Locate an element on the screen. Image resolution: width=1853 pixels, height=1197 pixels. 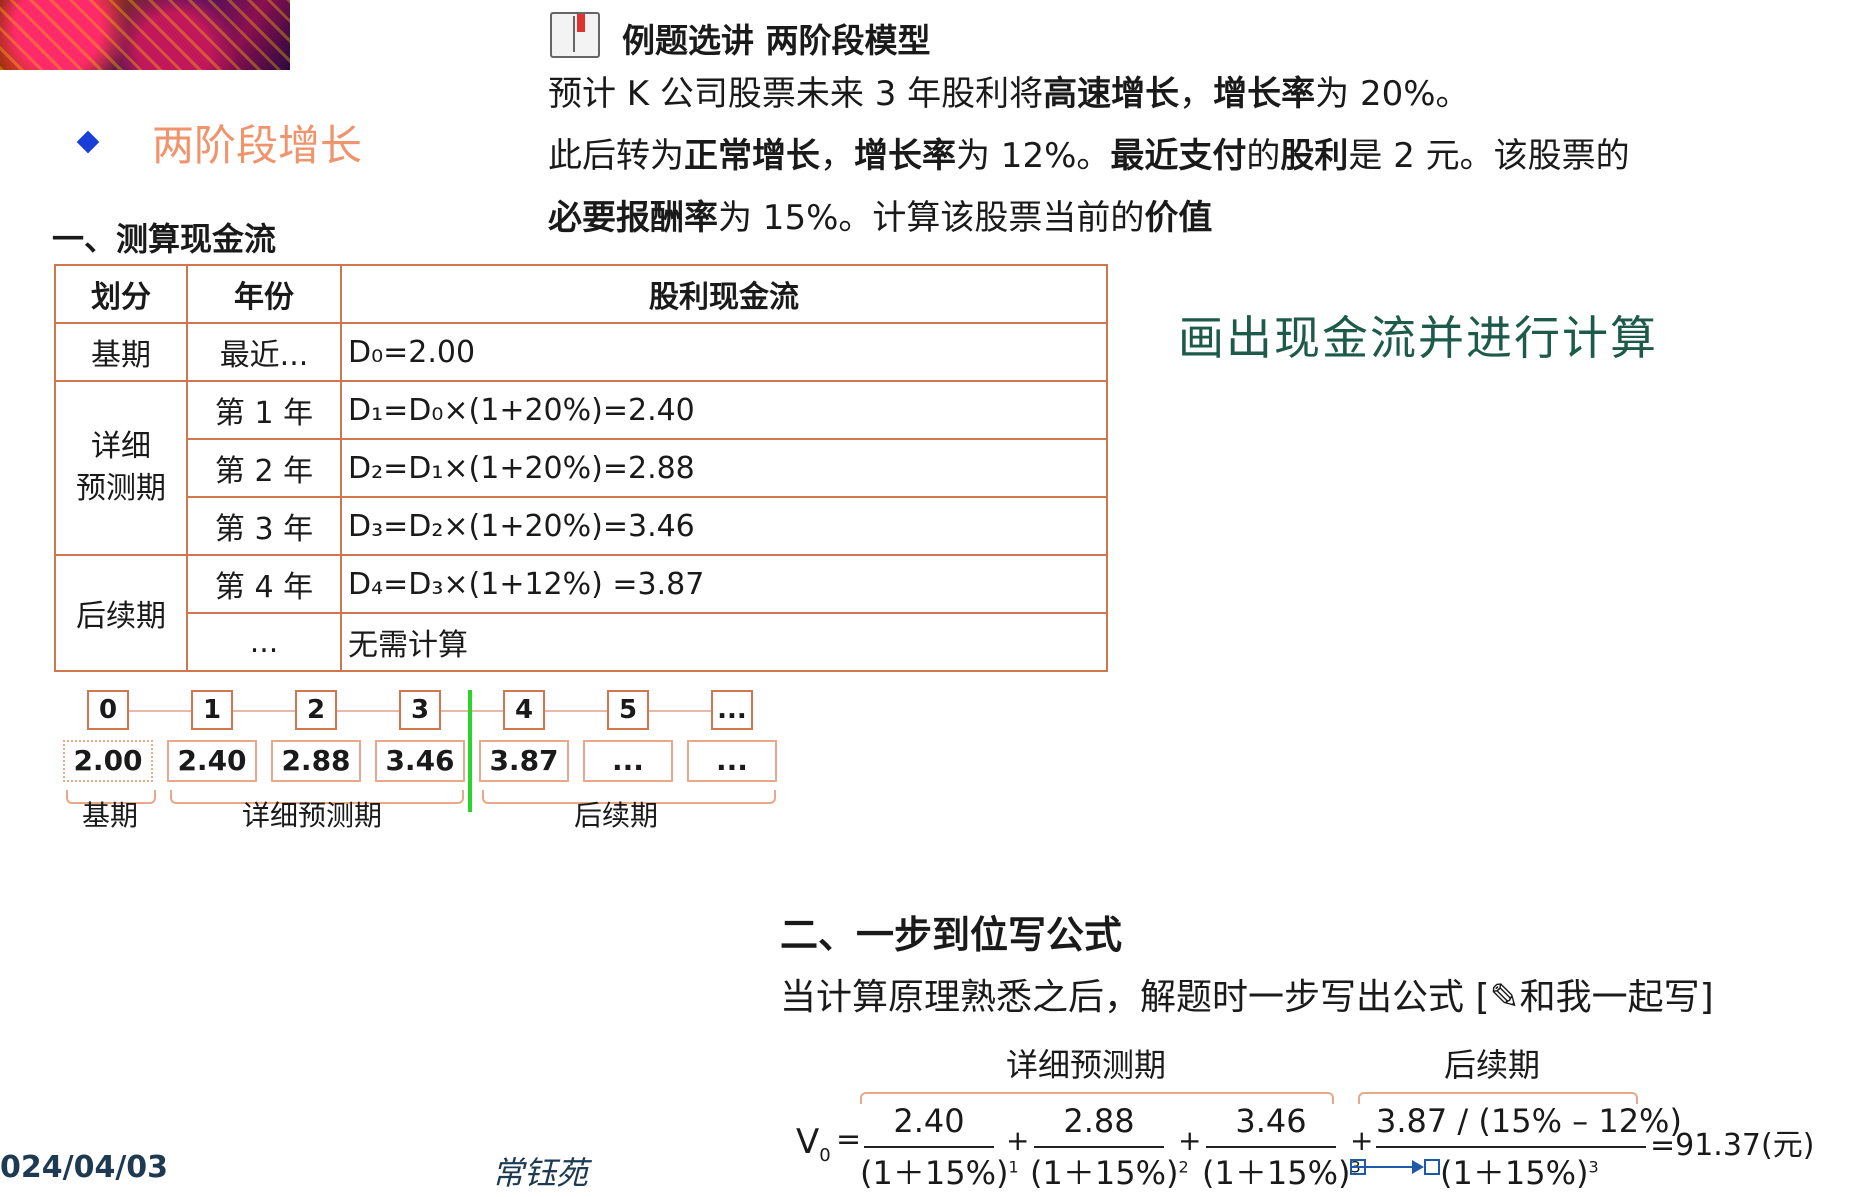
timeline-label-forecast: 详细预测期 is located at coordinates (312, 815).